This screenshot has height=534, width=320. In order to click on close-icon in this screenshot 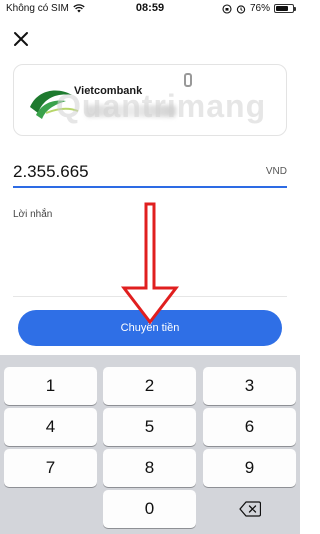, I will do `click(21, 39)`.